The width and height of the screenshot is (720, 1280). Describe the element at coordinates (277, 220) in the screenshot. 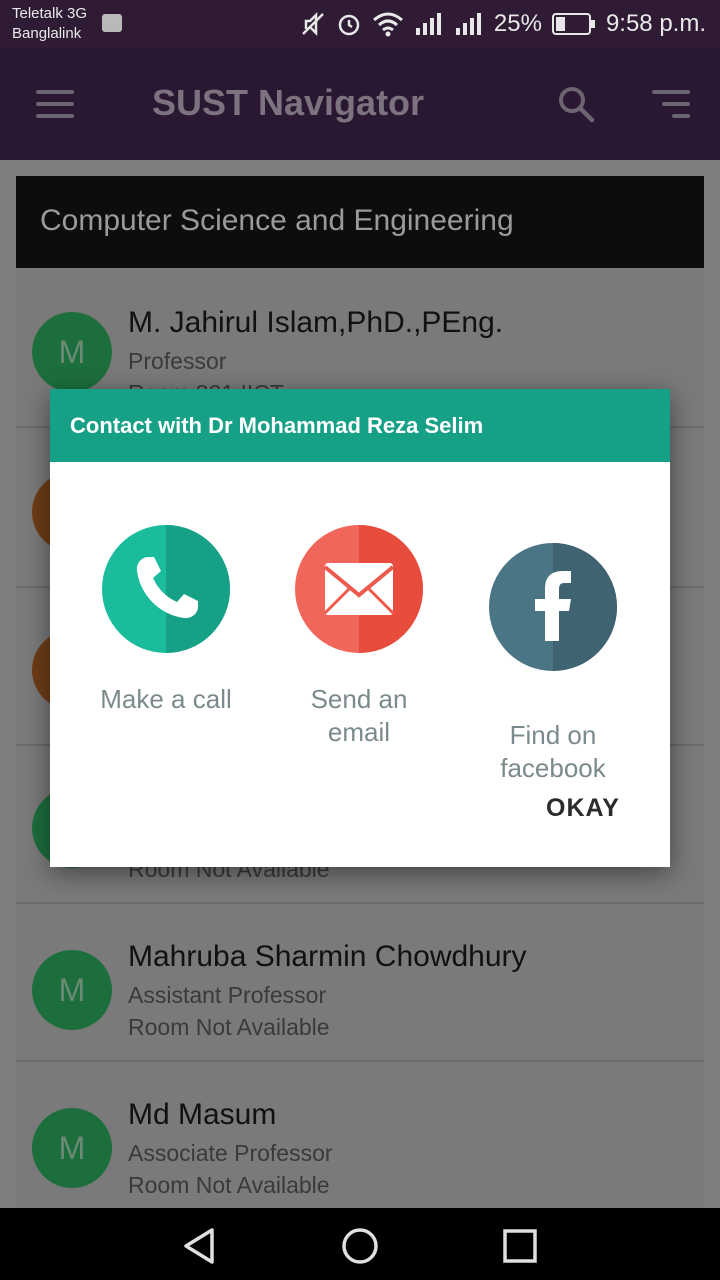

I see `department-title: Computer Science and Engineering` at that location.